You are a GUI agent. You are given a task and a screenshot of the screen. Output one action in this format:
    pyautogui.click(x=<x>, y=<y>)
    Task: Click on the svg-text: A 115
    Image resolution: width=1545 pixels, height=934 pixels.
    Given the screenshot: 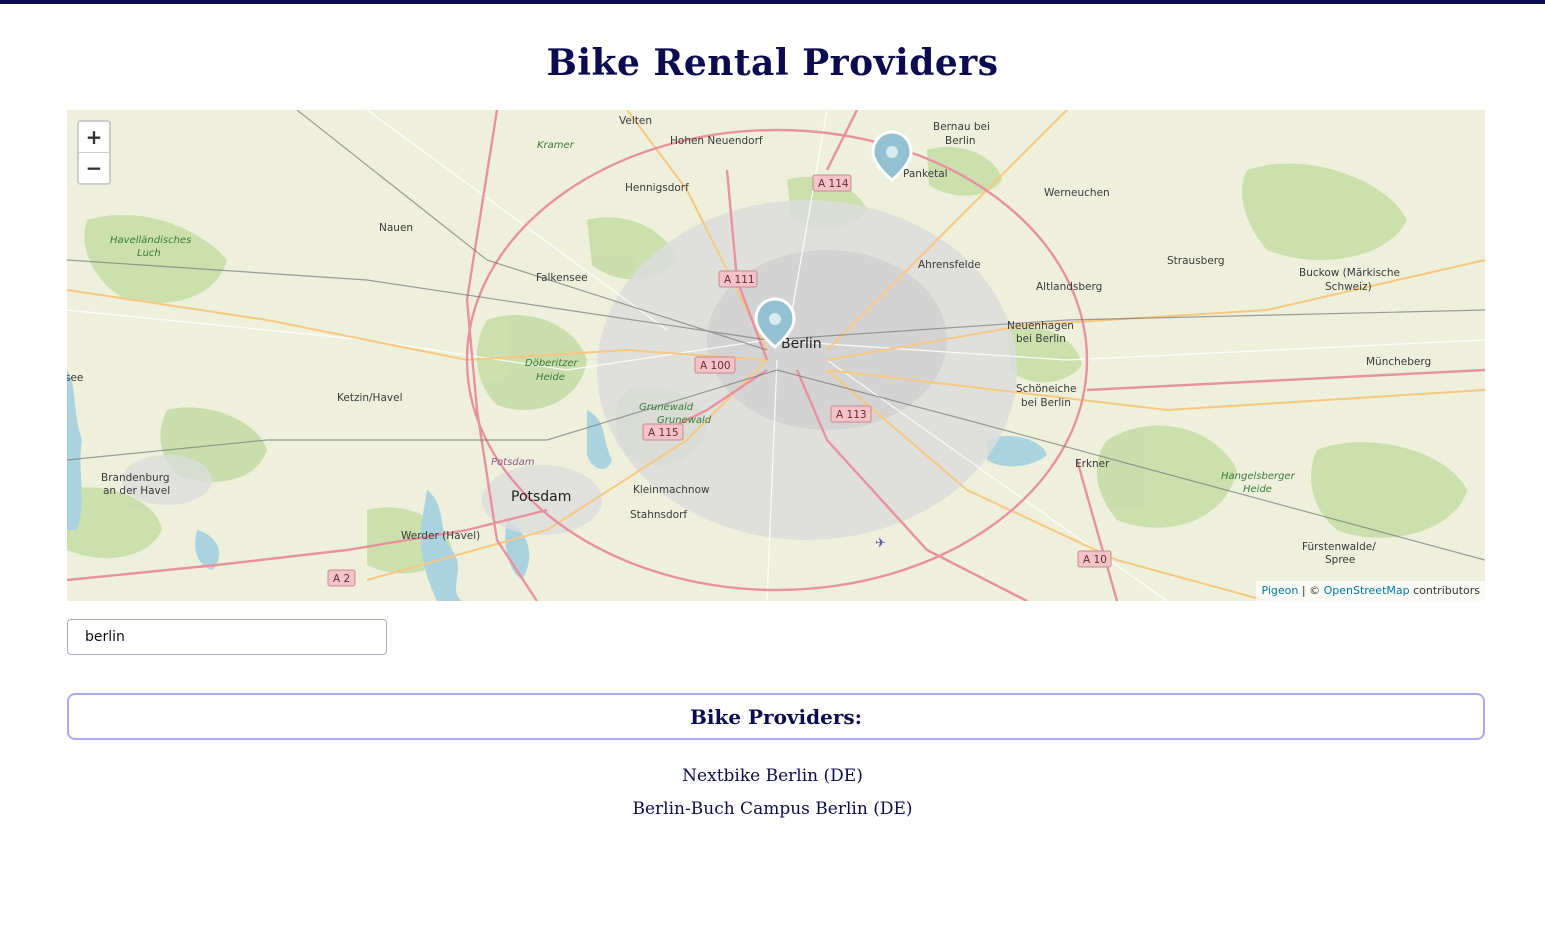 What is the action you would take?
    pyautogui.click(x=663, y=433)
    